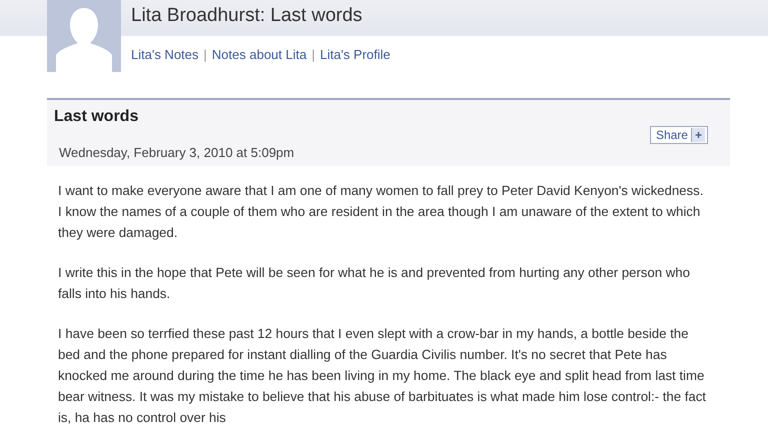 This screenshot has height=432, width=768. What do you see at coordinates (176, 152) in the screenshot?
I see `note-date: Wednesday, February 3, 2010 at 5:09pm` at bounding box center [176, 152].